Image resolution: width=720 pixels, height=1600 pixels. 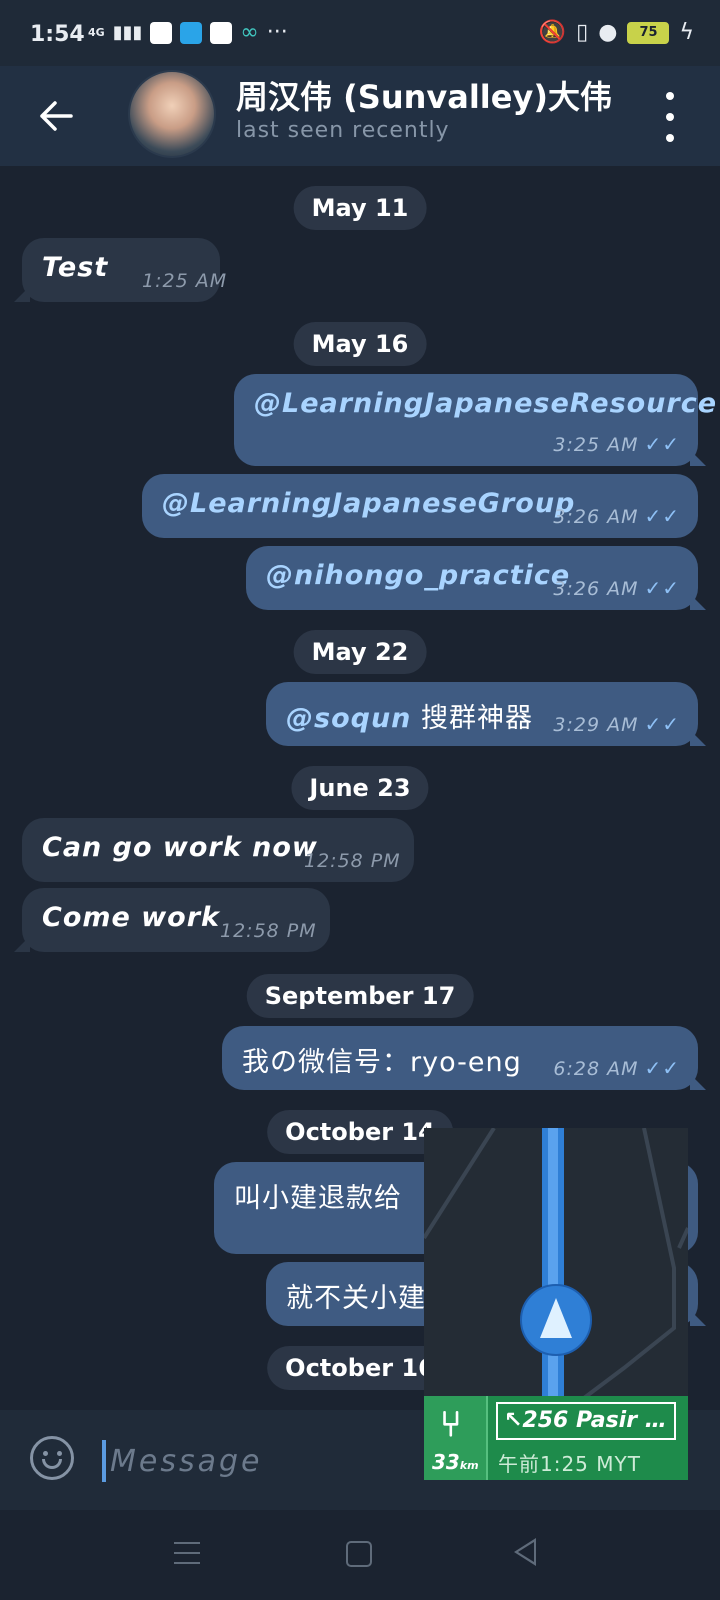 I want to click on message-text: 就不关小建, so click(x=356, y=1298).